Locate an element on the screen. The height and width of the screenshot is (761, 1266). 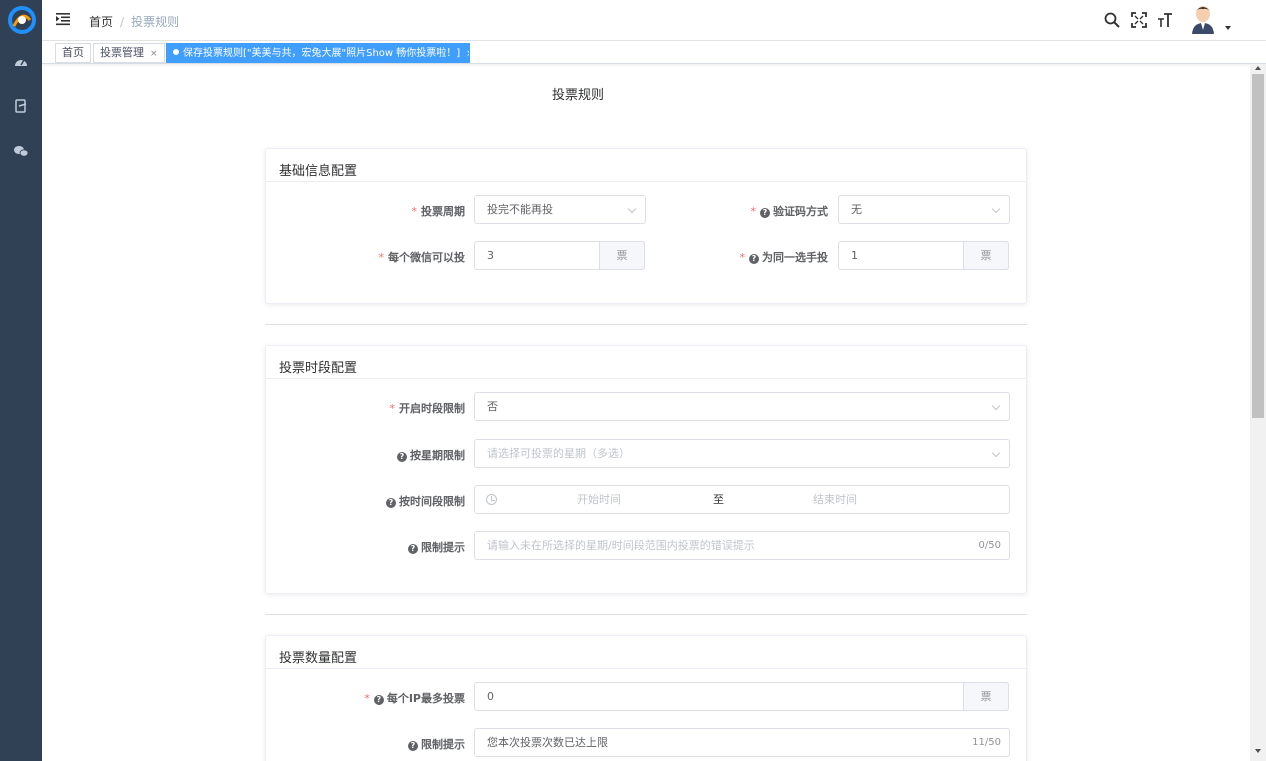
basic-config-card: 基础信息配置 is located at coordinates (646, 226).